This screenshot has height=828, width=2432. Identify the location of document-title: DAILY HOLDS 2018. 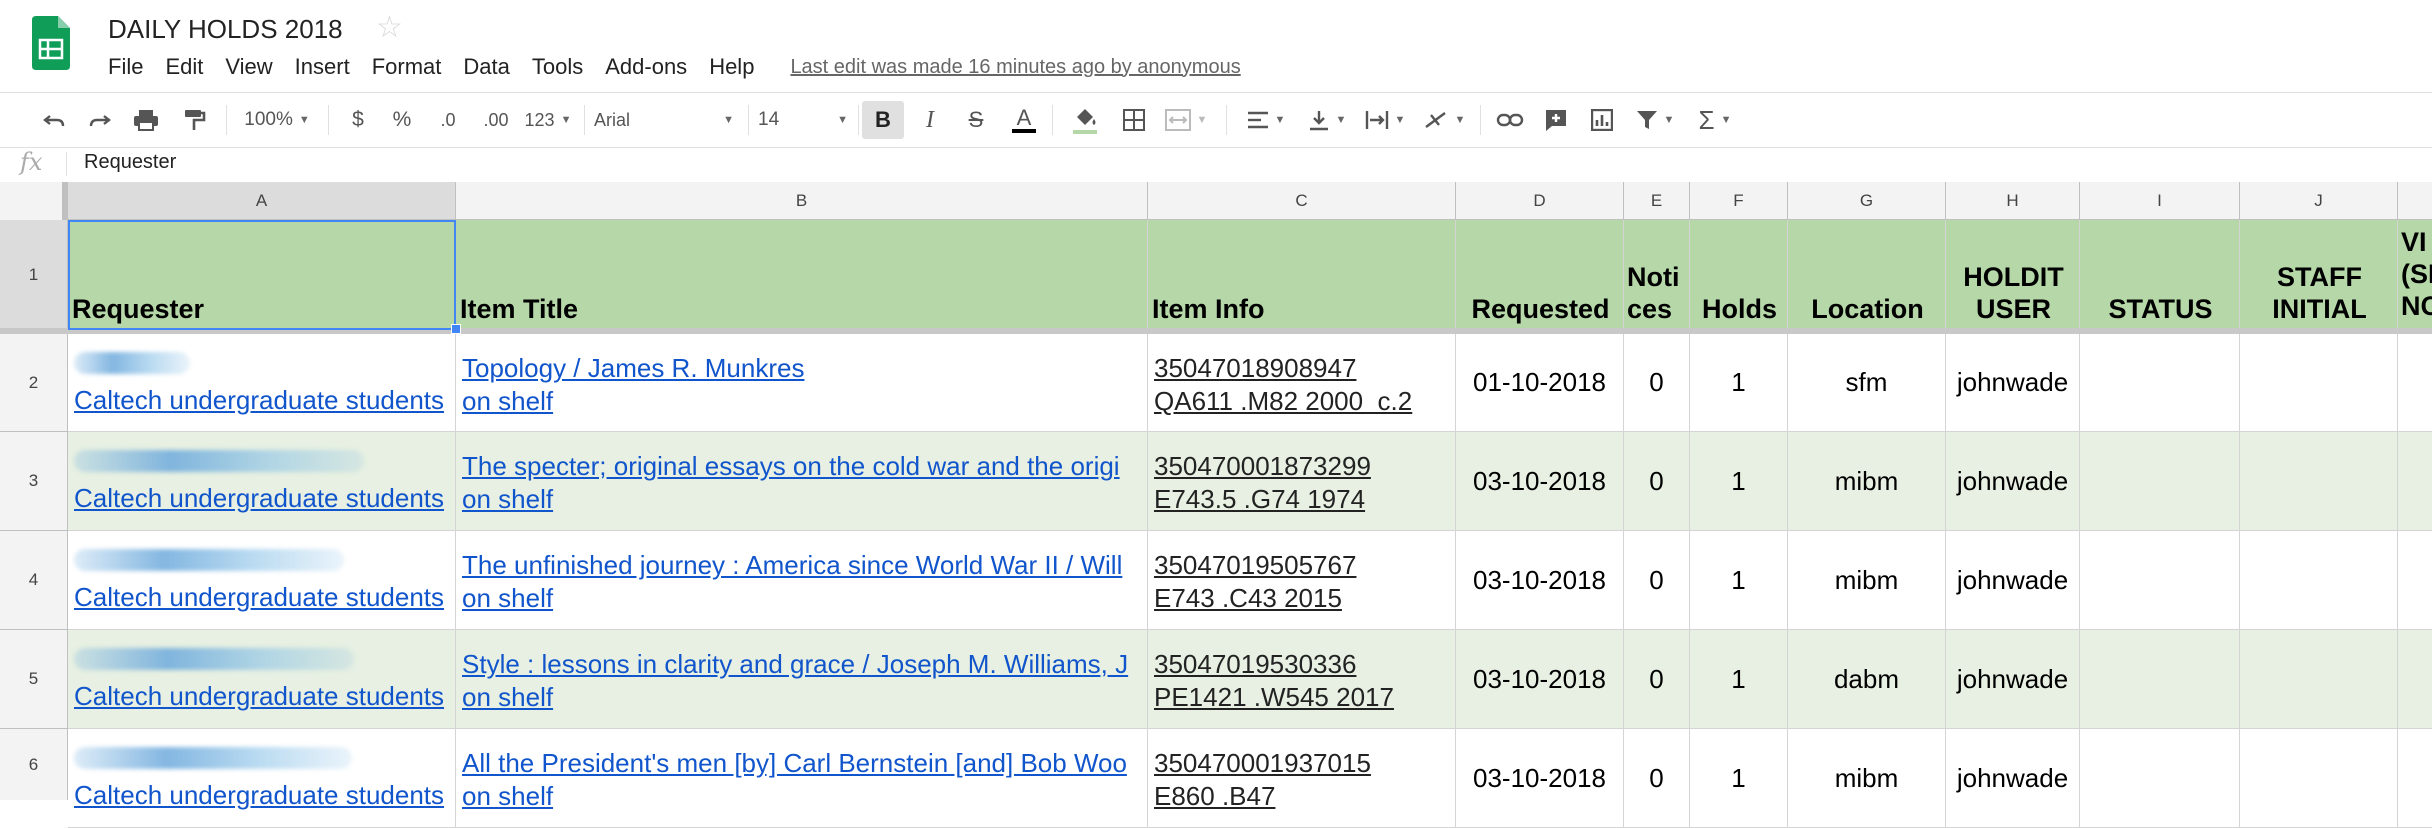
(225, 29).